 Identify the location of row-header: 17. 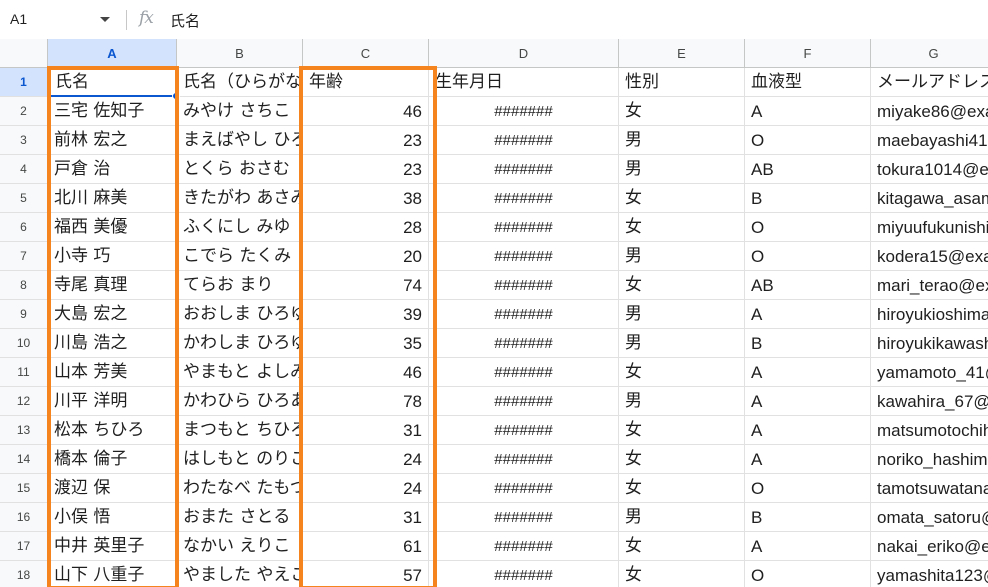
(24, 546).